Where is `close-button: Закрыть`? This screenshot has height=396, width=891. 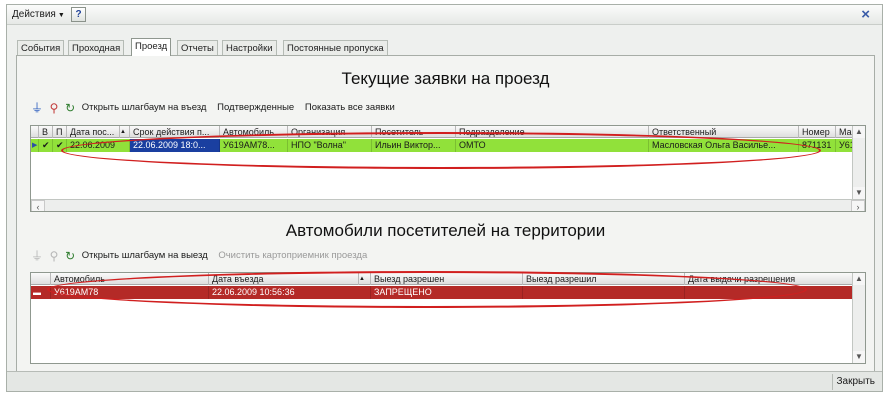 close-button: Закрыть is located at coordinates (855, 382).